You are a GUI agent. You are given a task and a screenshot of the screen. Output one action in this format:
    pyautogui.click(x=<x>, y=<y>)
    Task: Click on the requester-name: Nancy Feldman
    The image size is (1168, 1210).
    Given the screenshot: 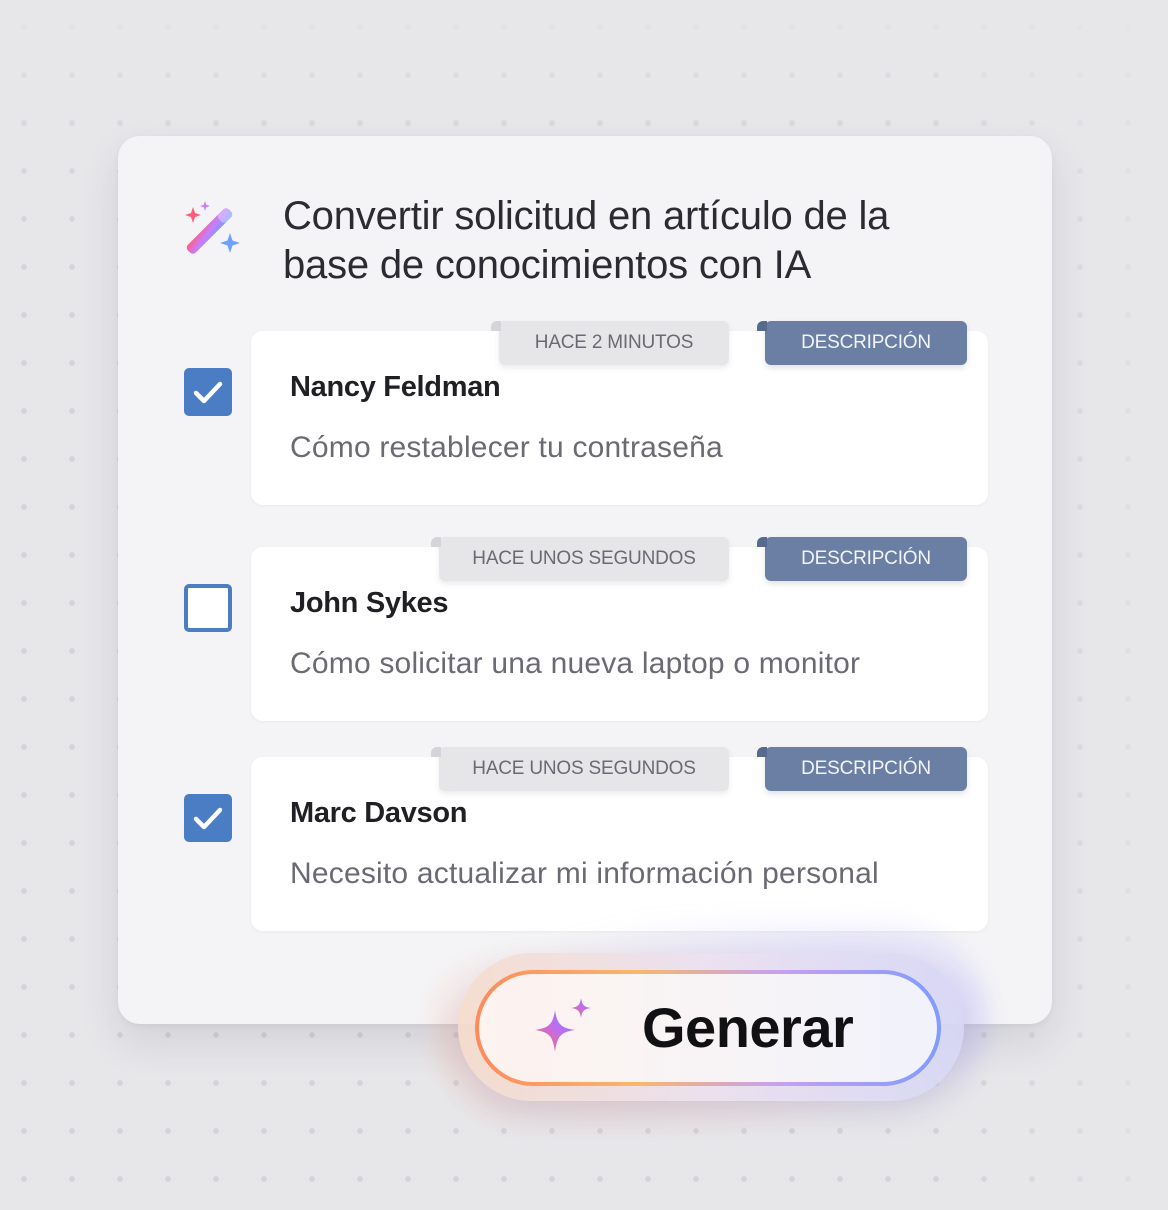 What is the action you would take?
    pyautogui.click(x=395, y=387)
    